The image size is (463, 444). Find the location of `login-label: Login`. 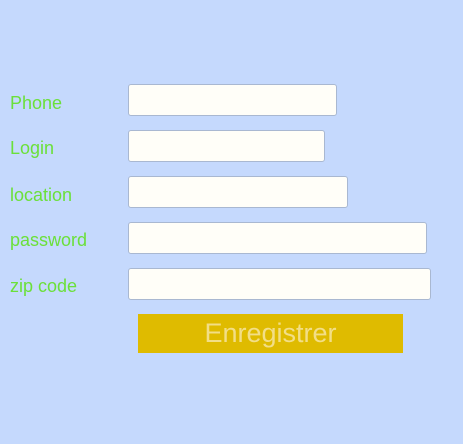

login-label: Login is located at coordinates (32, 148).